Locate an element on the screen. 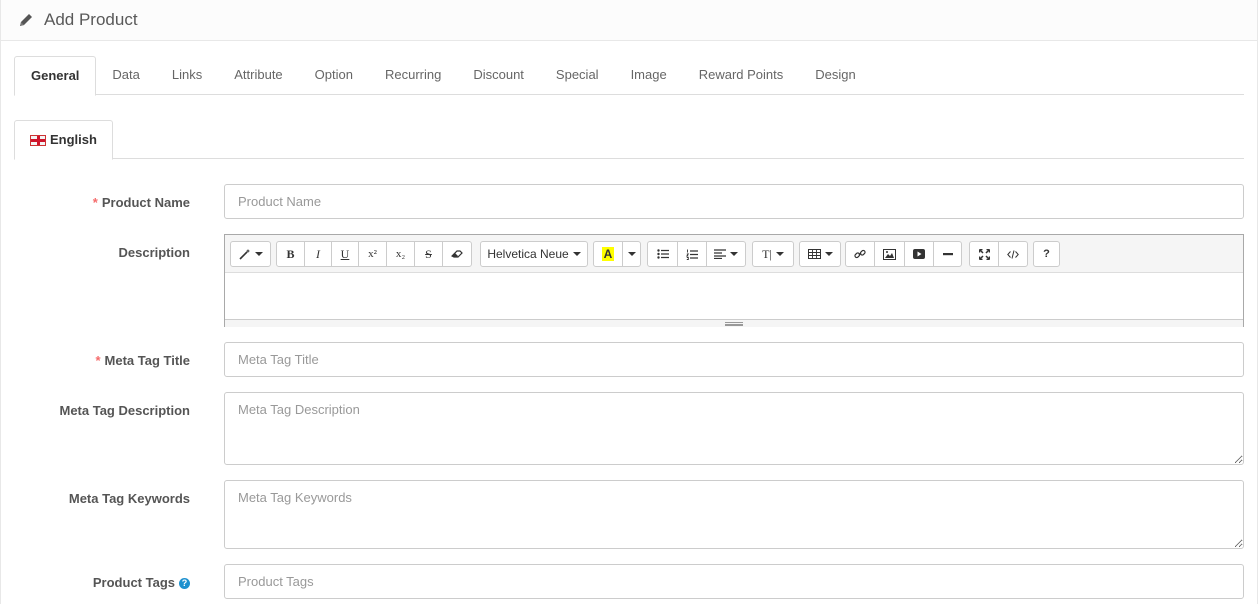 The height and width of the screenshot is (604, 1260). clear-format-button is located at coordinates (457, 254).